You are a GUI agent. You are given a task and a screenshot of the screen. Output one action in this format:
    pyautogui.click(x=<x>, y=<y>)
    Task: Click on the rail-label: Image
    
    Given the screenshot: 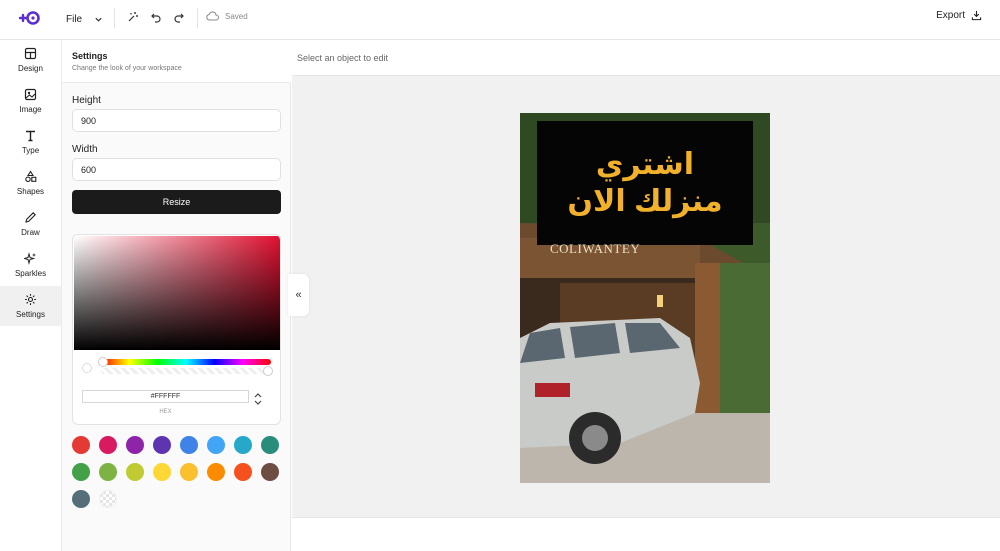 What is the action you would take?
    pyautogui.click(x=30, y=109)
    